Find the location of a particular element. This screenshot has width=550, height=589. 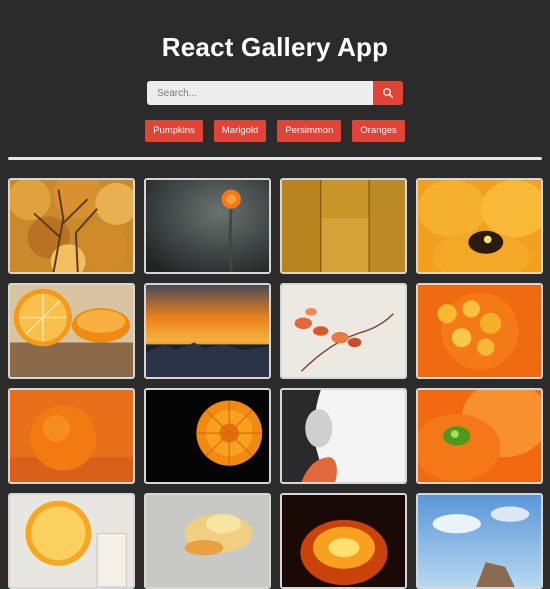

search-icon is located at coordinates (388, 93).